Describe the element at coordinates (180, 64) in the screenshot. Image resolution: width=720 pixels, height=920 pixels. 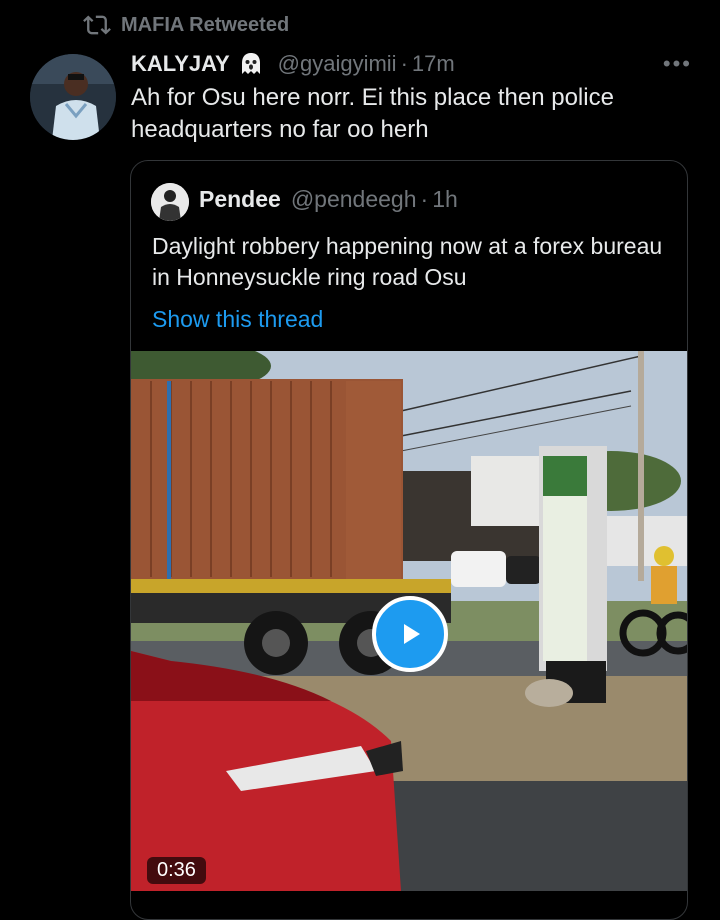
I see `author-name: KALYJAY` at that location.